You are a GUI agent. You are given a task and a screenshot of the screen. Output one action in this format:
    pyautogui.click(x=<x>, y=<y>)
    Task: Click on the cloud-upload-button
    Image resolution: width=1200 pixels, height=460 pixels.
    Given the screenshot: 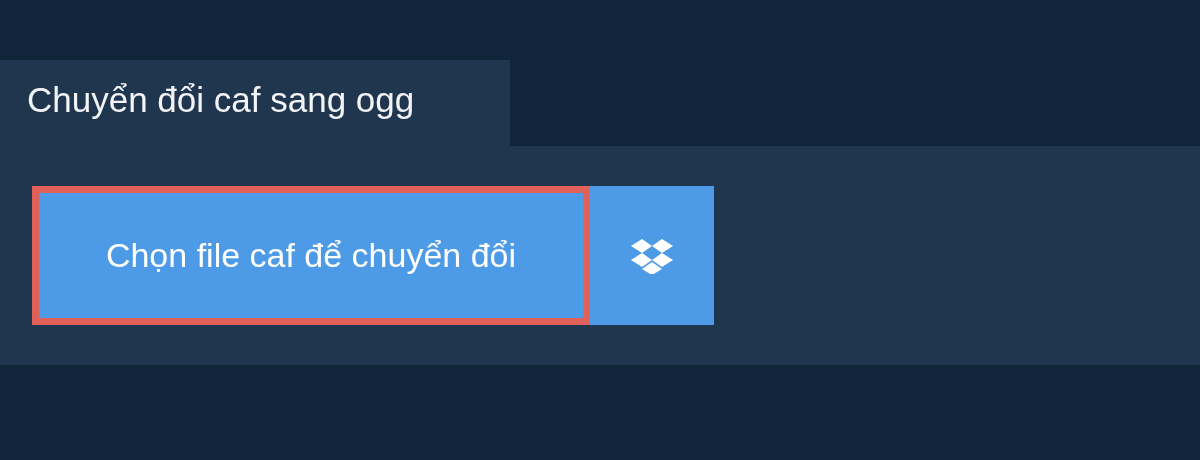 What is the action you would take?
    pyautogui.click(x=652, y=255)
    